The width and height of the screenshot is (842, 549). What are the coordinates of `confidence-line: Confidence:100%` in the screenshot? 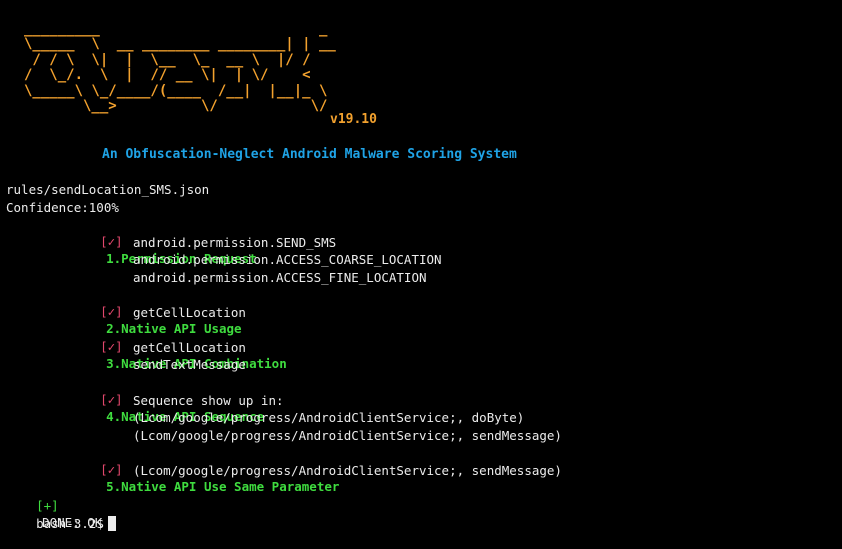 It's located at (62, 207).